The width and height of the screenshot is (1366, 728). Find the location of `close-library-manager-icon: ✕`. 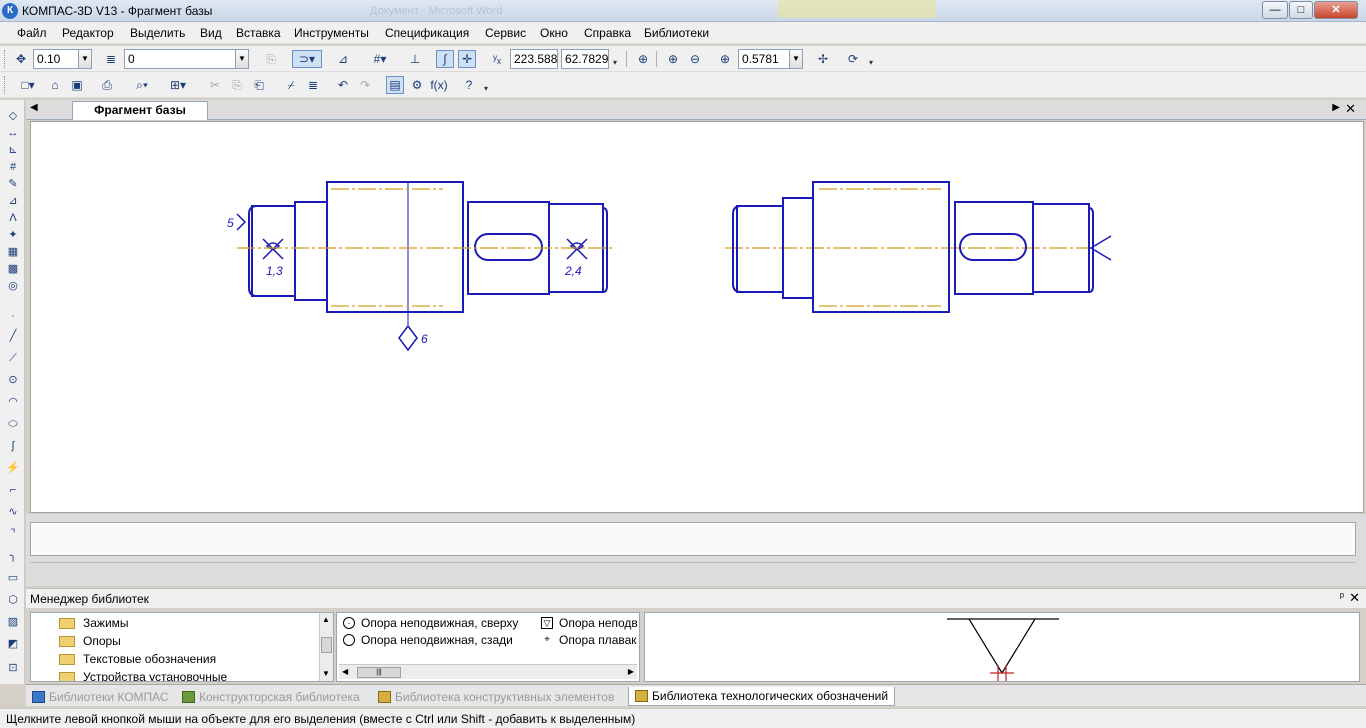

close-library-manager-icon: ✕ is located at coordinates (1354, 598).